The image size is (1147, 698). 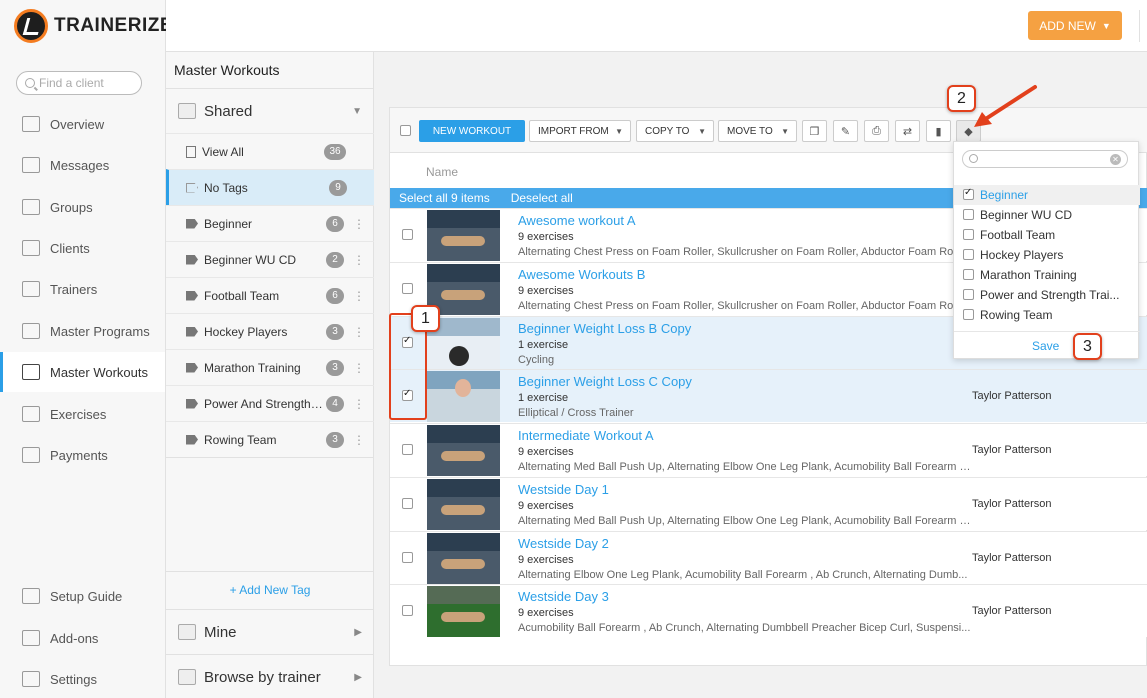 I want to click on deselect-all-link: Deselect all, so click(x=542, y=198).